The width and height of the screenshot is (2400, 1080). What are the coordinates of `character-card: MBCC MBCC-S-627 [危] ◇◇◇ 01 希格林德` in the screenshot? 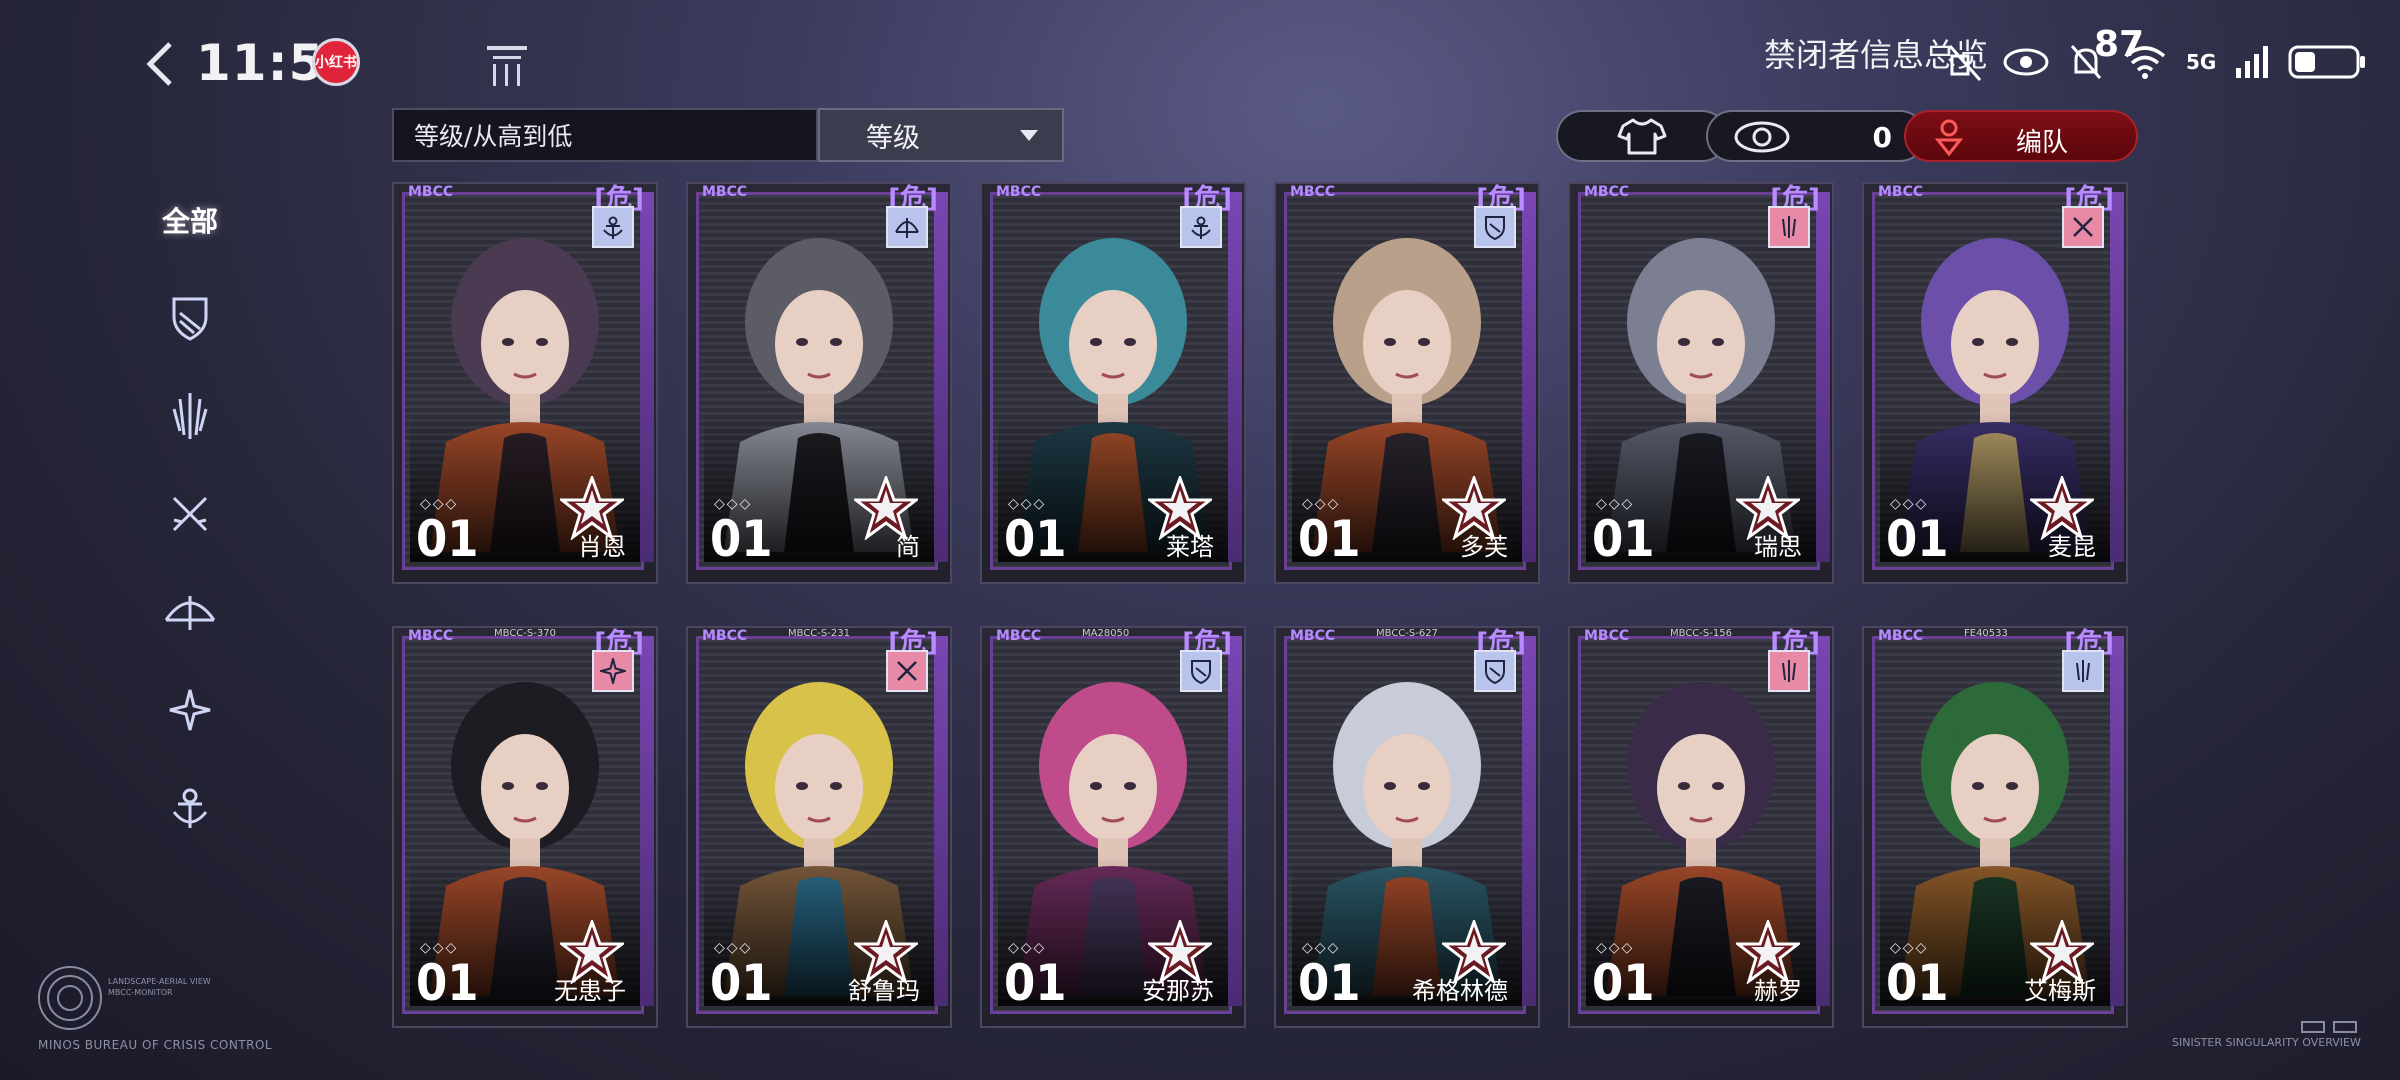 It's located at (1407, 827).